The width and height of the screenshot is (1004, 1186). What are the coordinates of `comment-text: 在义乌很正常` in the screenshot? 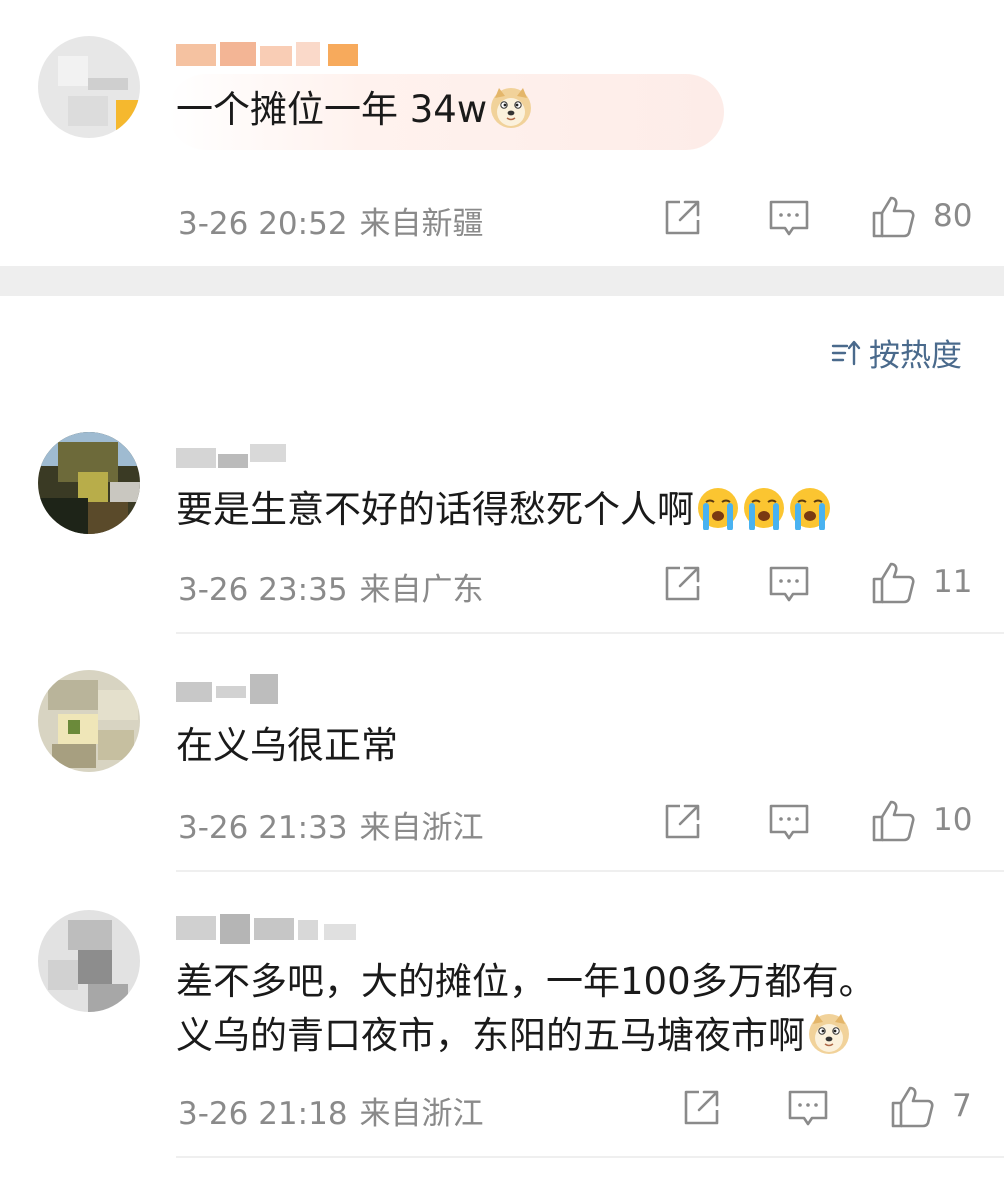 It's located at (287, 746).